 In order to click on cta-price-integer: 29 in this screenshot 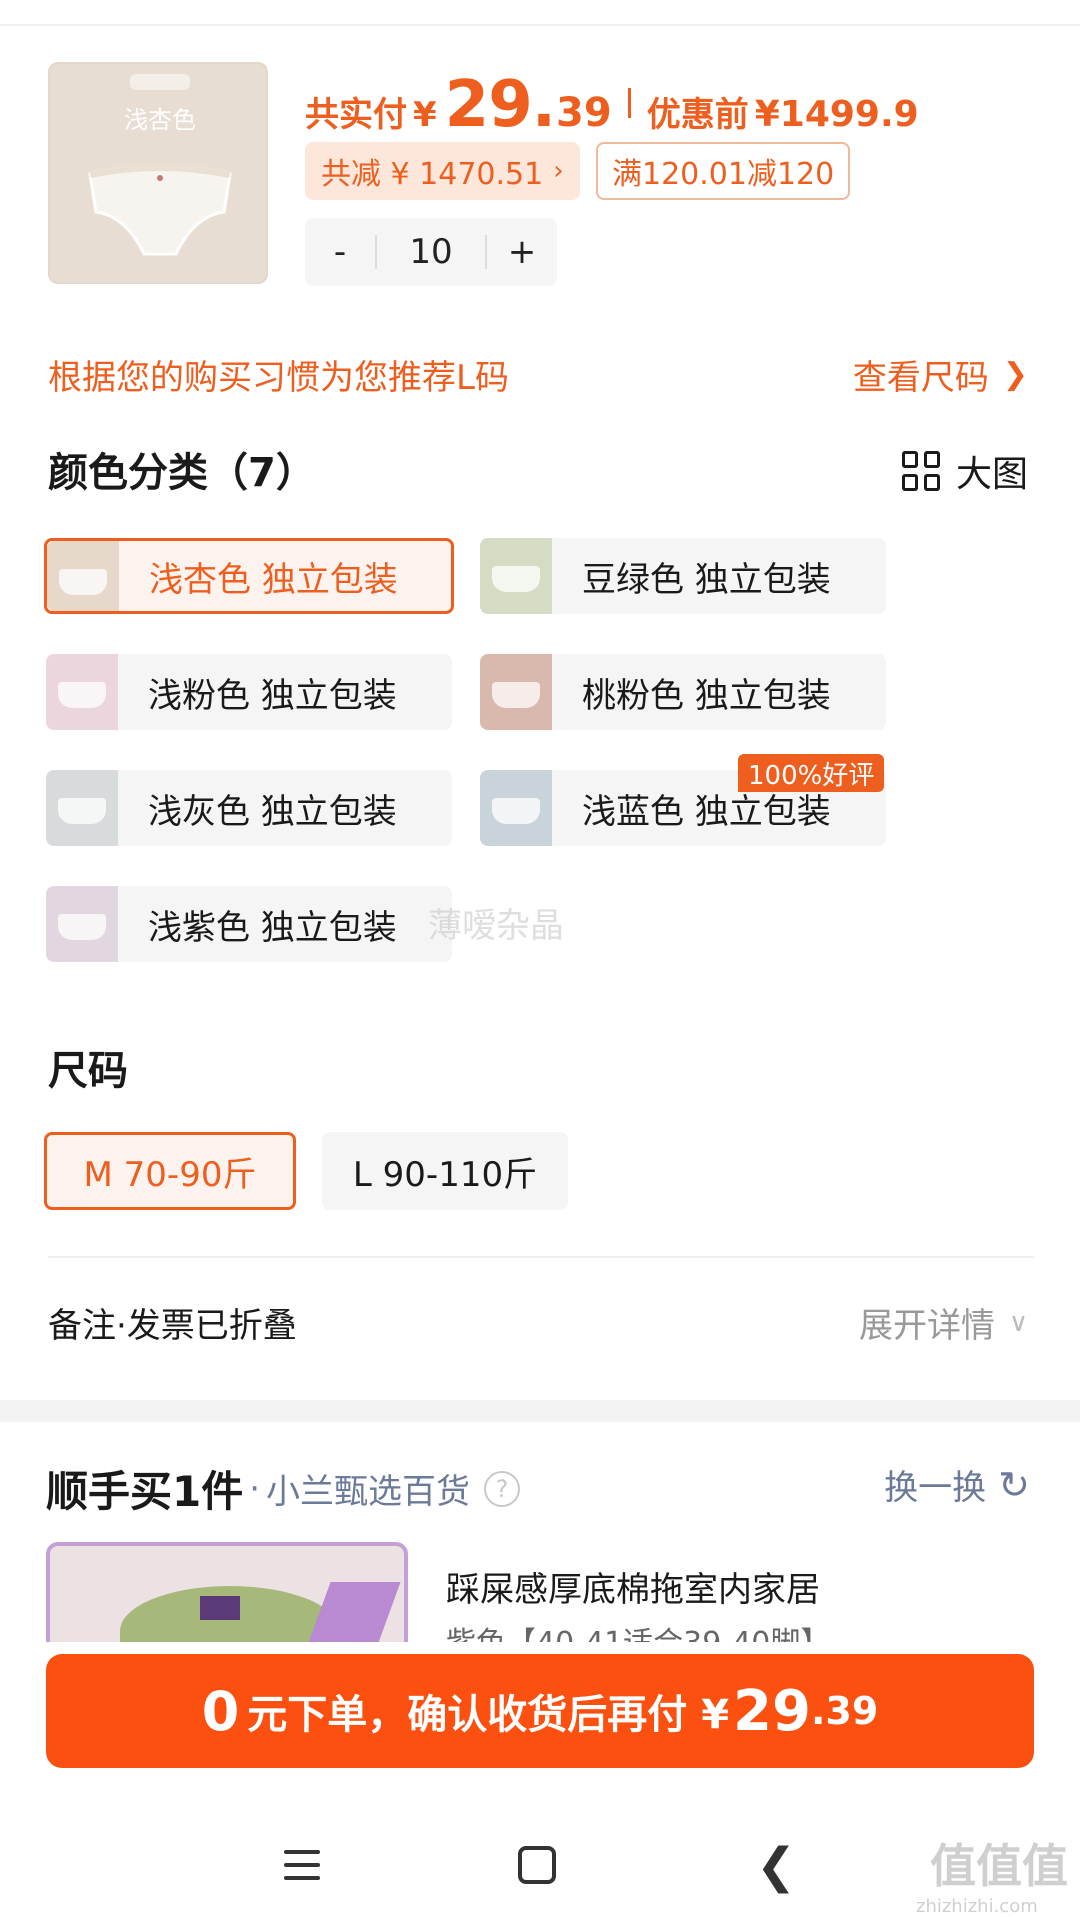, I will do `click(772, 1711)`.